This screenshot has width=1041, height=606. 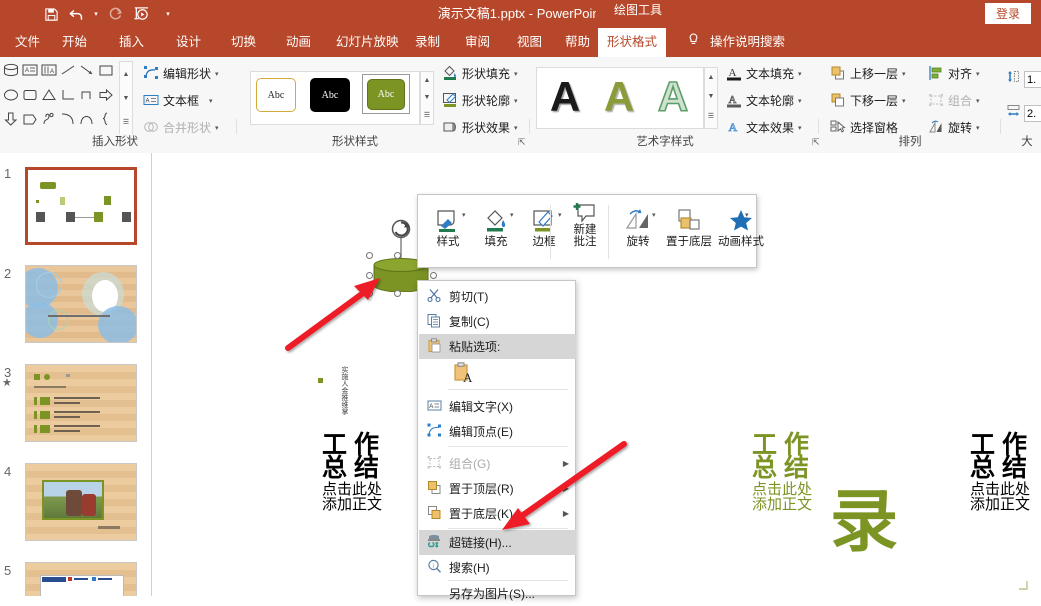 What do you see at coordinates (352, 473) in the screenshot?
I see `slide-text-block-1: 工 作 总 结 点击此处 添加正文` at bounding box center [352, 473].